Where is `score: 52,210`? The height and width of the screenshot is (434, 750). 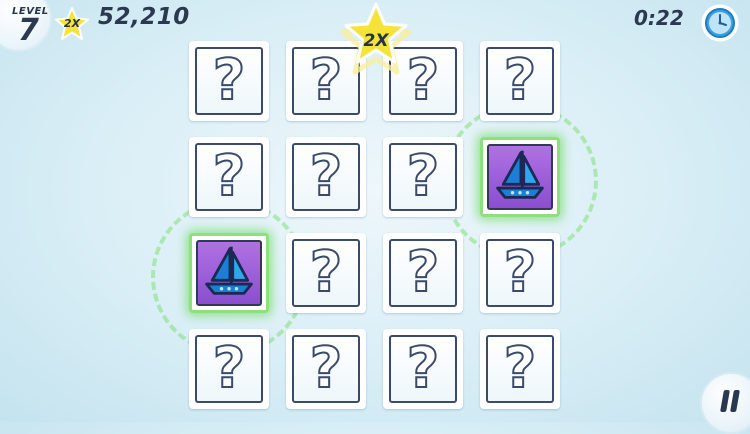 score: 52,210 is located at coordinates (144, 17).